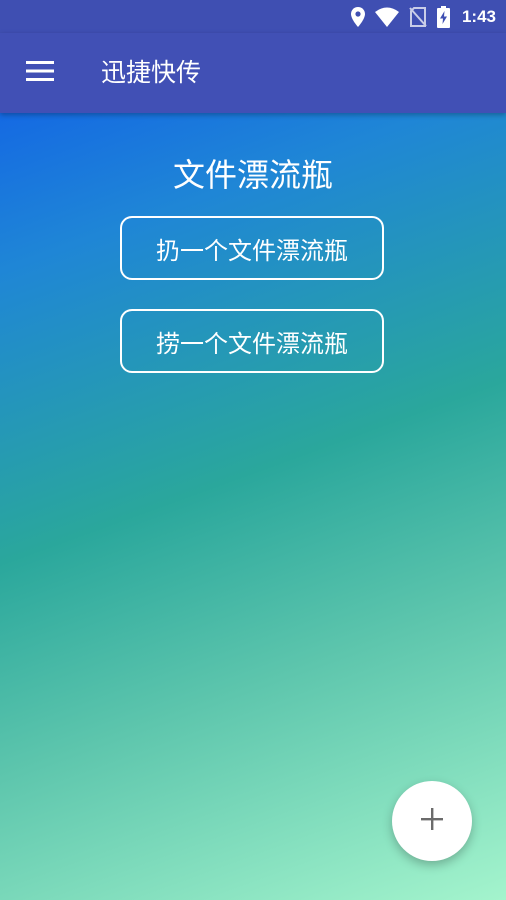 Image resolution: width=506 pixels, height=900 pixels. I want to click on status-icons: 1:43, so click(423, 17).